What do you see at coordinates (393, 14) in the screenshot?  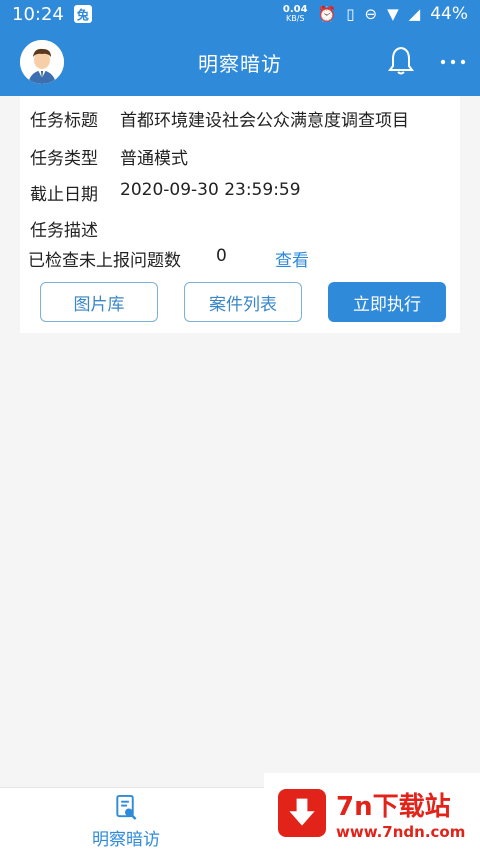 I see `wifi-icon: ▼` at bounding box center [393, 14].